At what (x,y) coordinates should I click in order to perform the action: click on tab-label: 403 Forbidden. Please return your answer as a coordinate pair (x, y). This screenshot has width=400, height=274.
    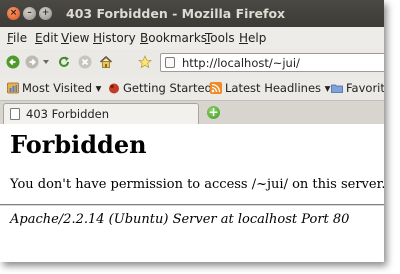
    Looking at the image, I should click on (68, 114).